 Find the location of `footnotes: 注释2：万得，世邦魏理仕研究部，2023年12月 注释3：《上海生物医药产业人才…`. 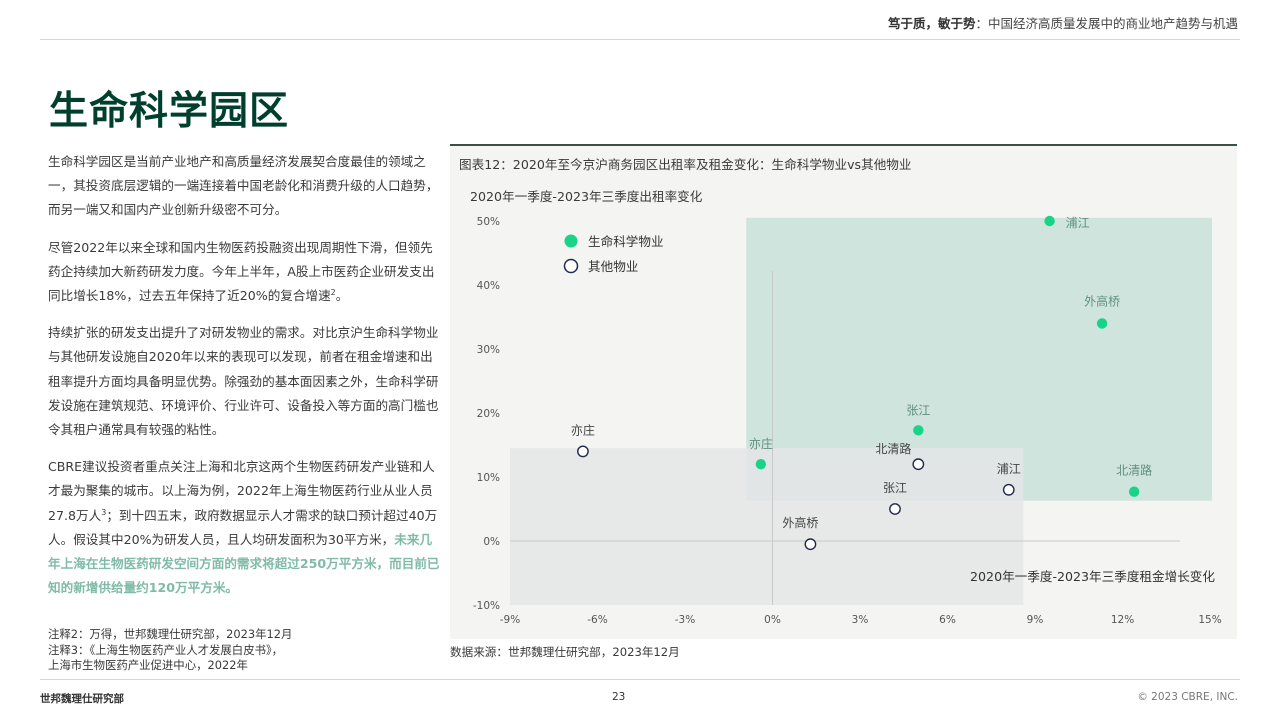

footnotes: 注释2：万得，世邦魏理仕研究部，2023年12月 注释3：《上海生物医药产业人才… is located at coordinates (170, 650).